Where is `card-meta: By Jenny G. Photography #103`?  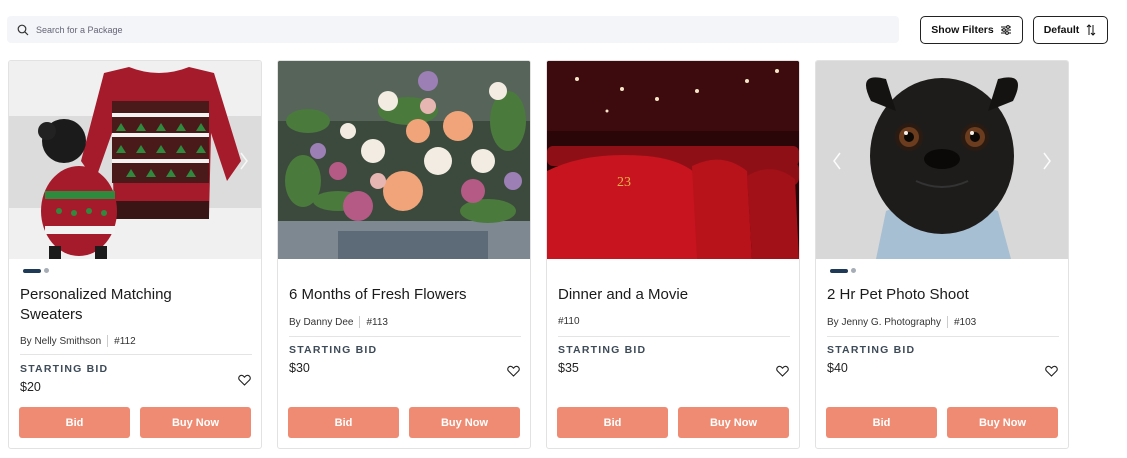
card-meta: By Jenny G. Photography #103 is located at coordinates (901, 322).